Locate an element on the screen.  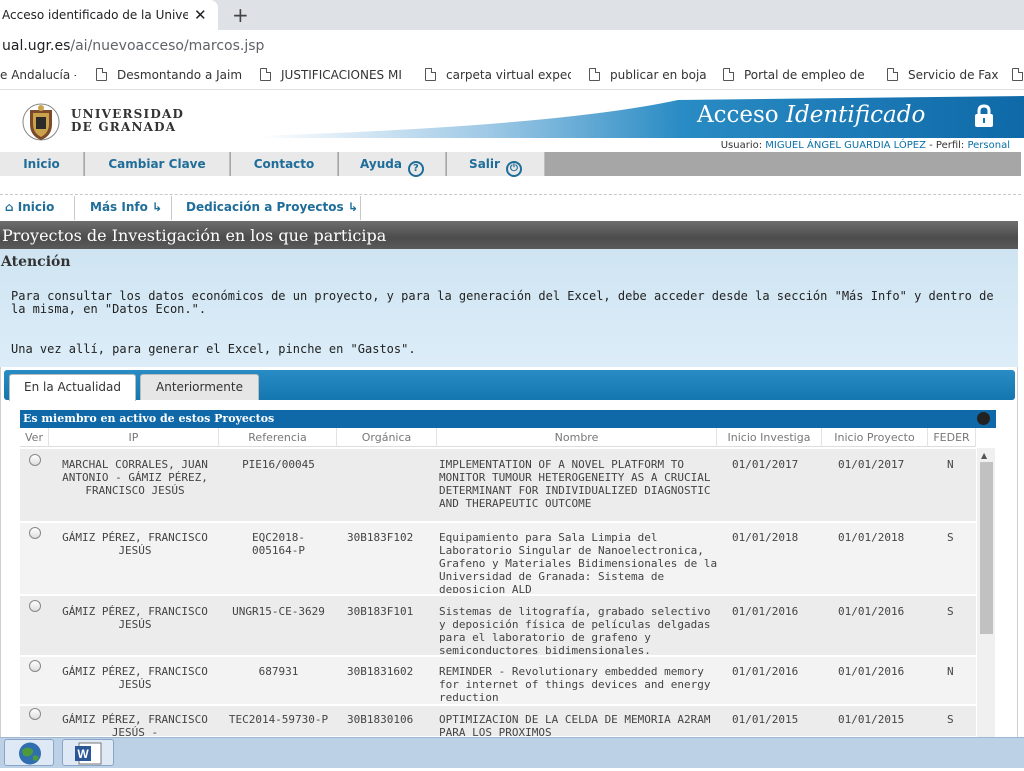
tab-anteriormente: Anteriormente is located at coordinates (199, 387).